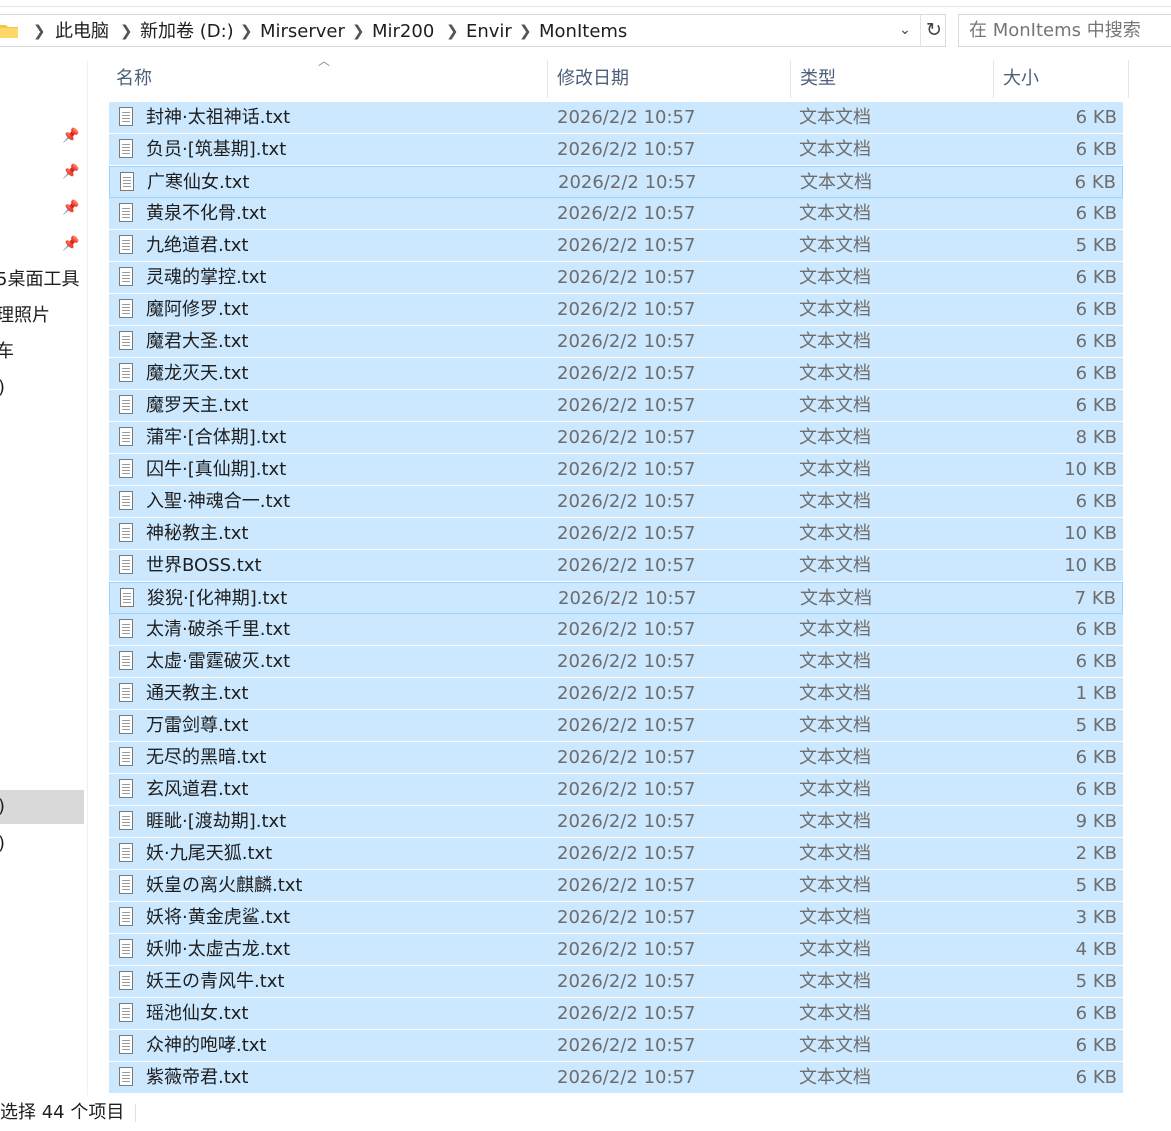  Describe the element at coordinates (218, 662) in the screenshot. I see `file-name: 太虚·雷霆破灭.txt` at that location.